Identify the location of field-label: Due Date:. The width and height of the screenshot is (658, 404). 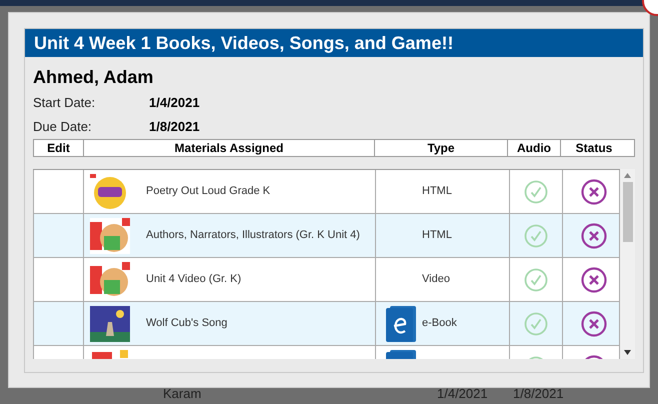
(63, 127).